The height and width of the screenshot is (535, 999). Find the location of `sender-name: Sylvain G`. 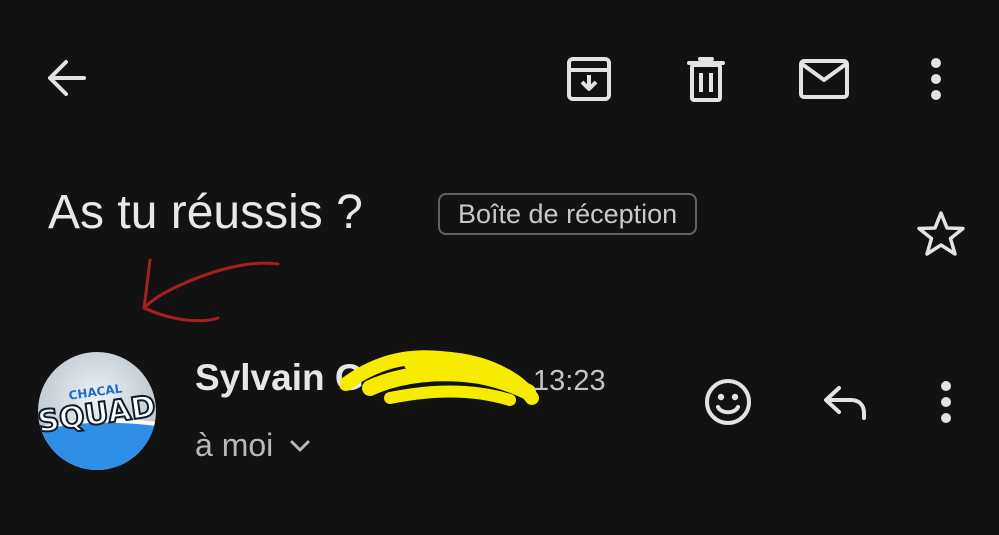

sender-name: Sylvain G is located at coordinates (279, 377).